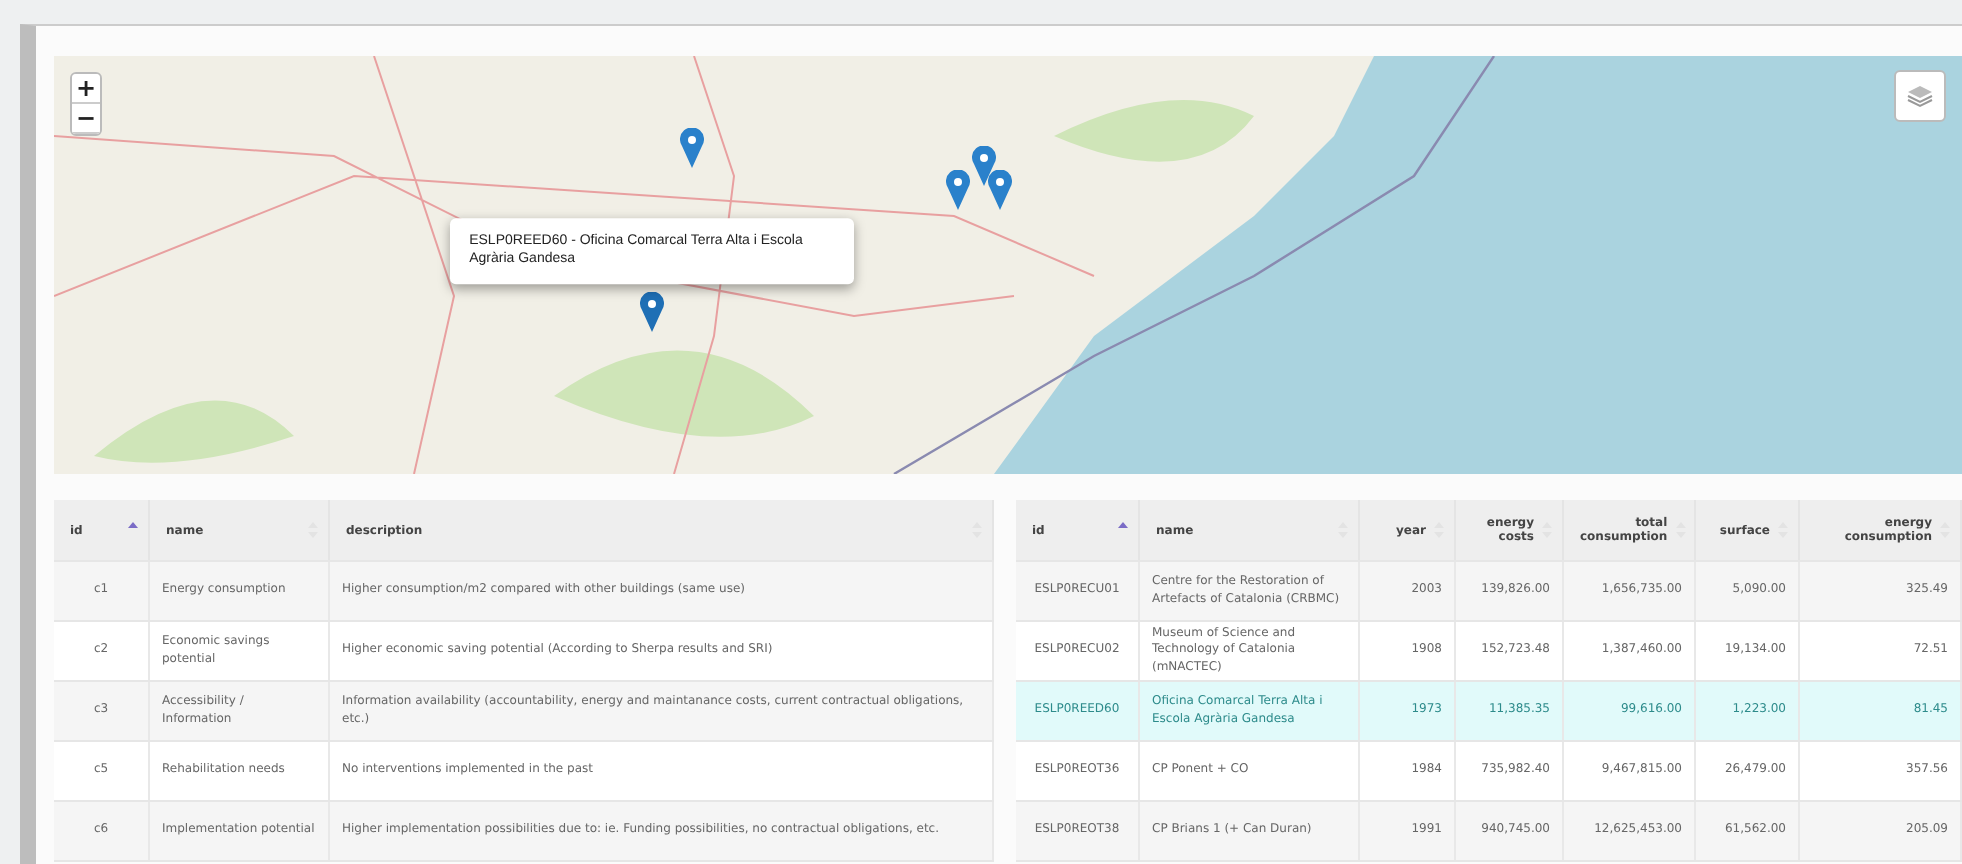 The width and height of the screenshot is (1962, 864). Describe the element at coordinates (86, 89) in the screenshot. I see `zoom-in-button: +` at that location.